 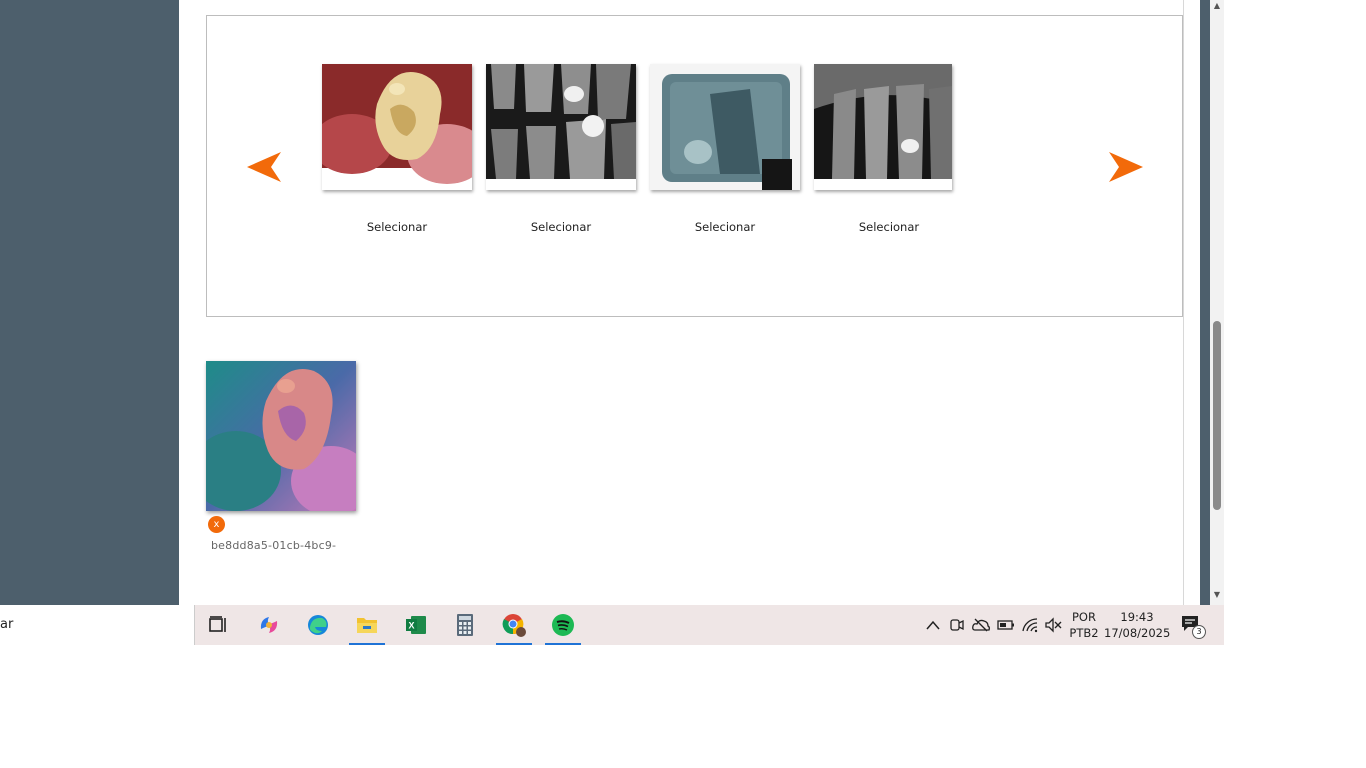 I want to click on notification-count-badge: 3, so click(x=1199, y=632).